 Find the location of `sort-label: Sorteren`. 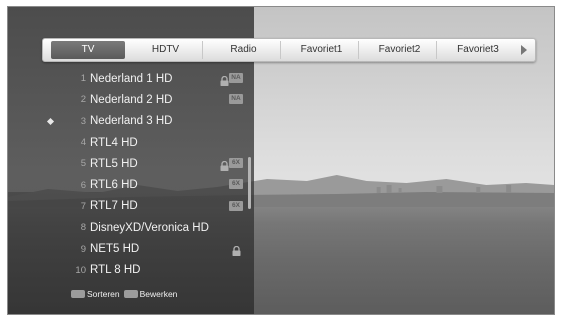

sort-label: Sorteren is located at coordinates (103, 294).